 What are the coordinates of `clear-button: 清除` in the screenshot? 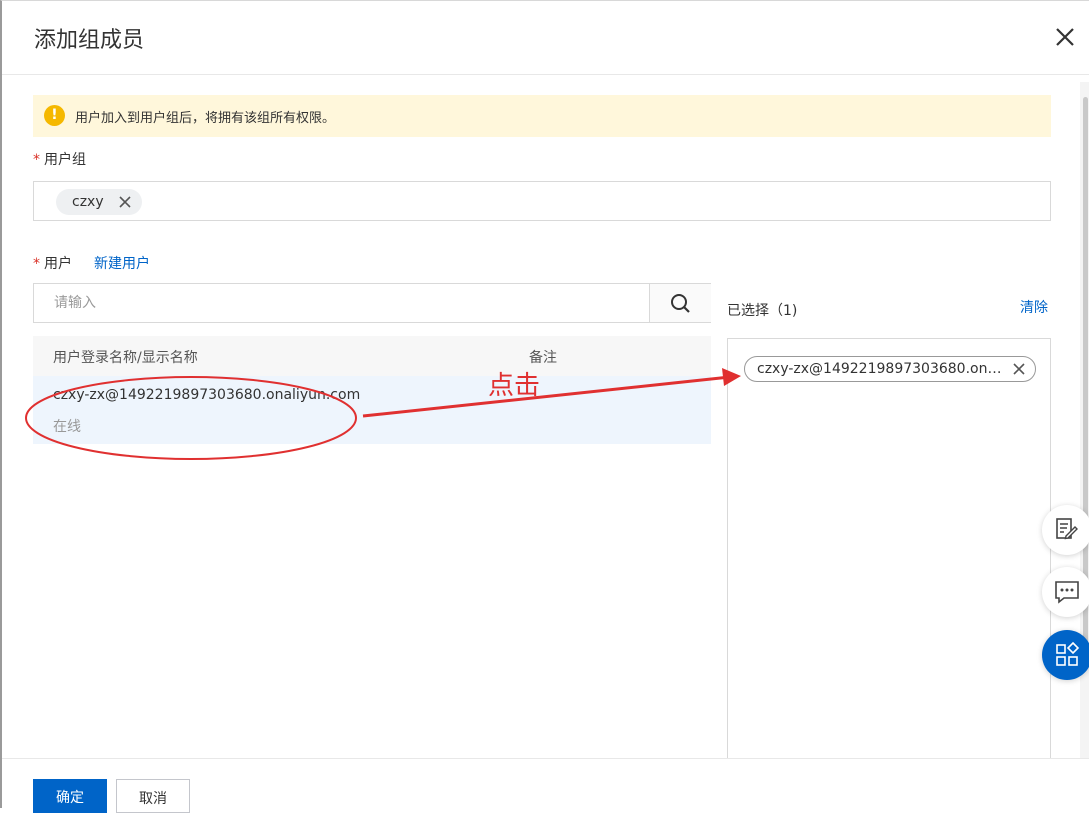 It's located at (1034, 307).